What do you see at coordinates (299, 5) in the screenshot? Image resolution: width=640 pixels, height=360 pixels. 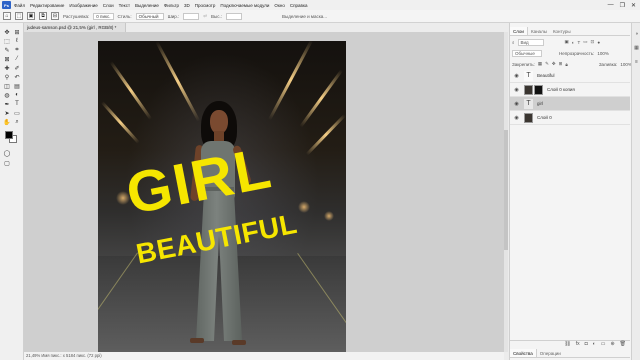 I see `menu-help: Справка` at bounding box center [299, 5].